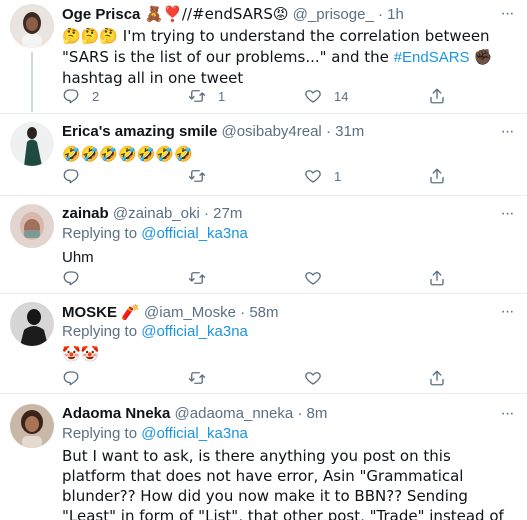  I want to click on tweet-text: 🤣🤣🤣🤣🤣🤣🤣, so click(127, 154).